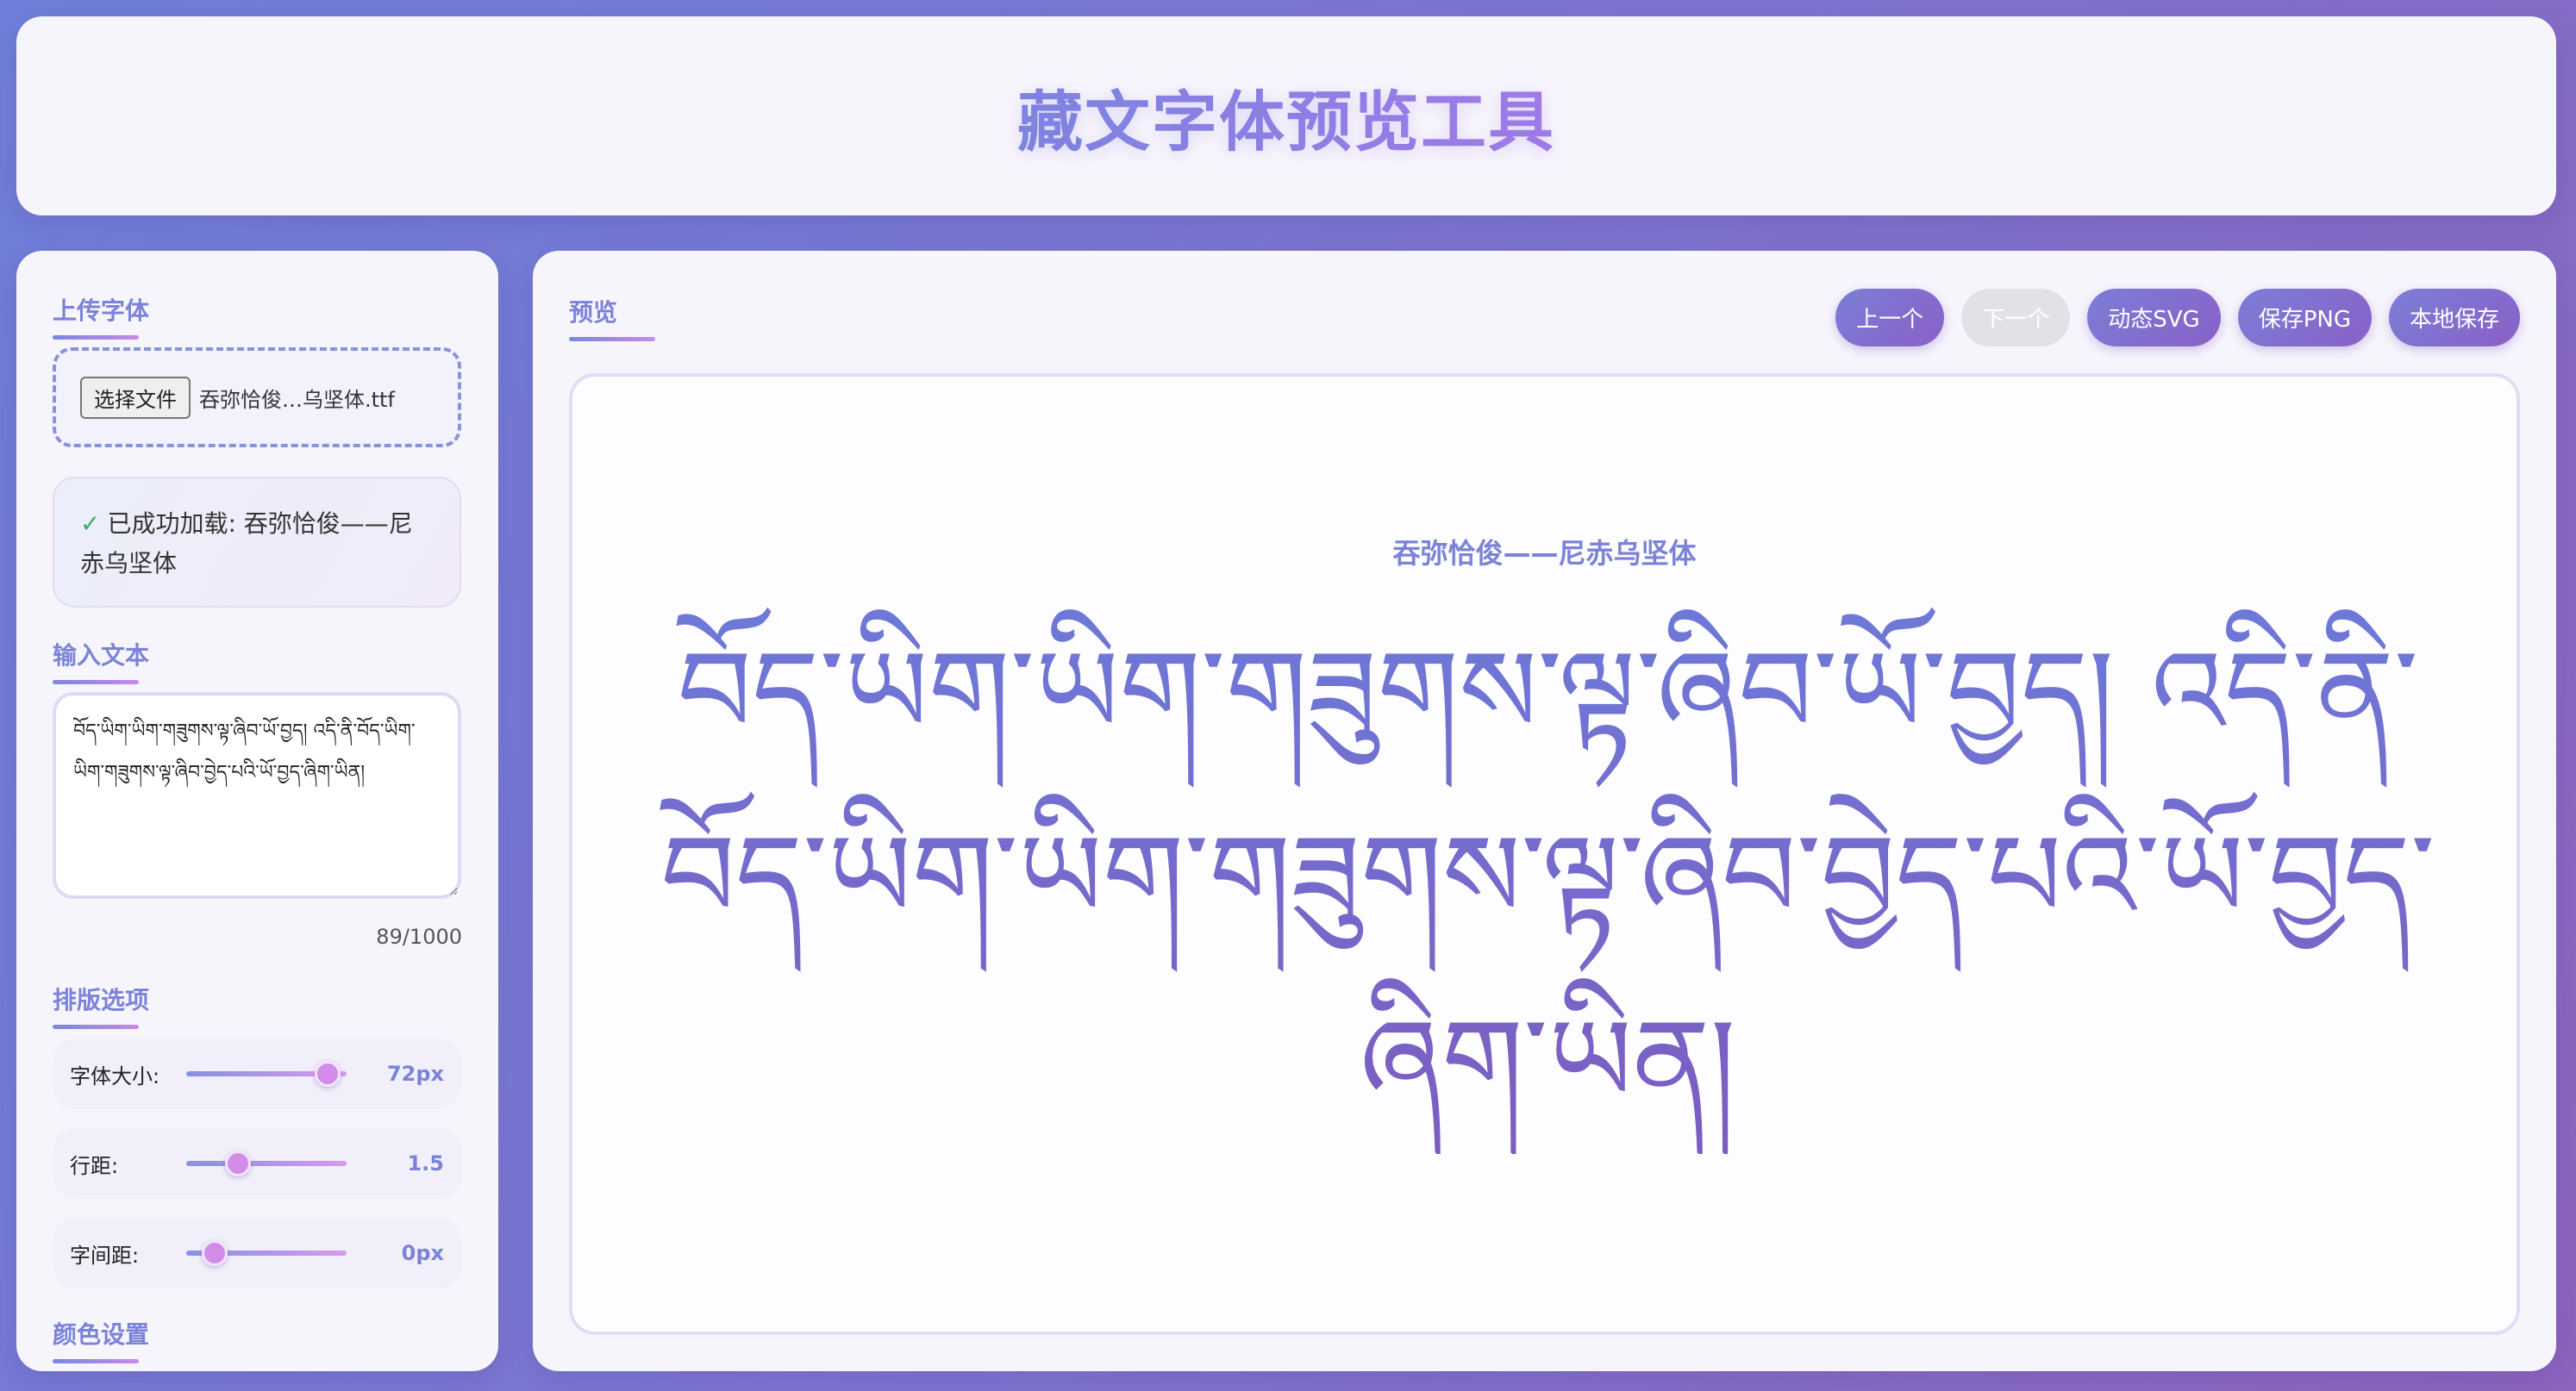 Image resolution: width=2576 pixels, height=1391 pixels. Describe the element at coordinates (2154, 317) in the screenshot. I see `dynamic-svg-button: 动态SVG` at that location.